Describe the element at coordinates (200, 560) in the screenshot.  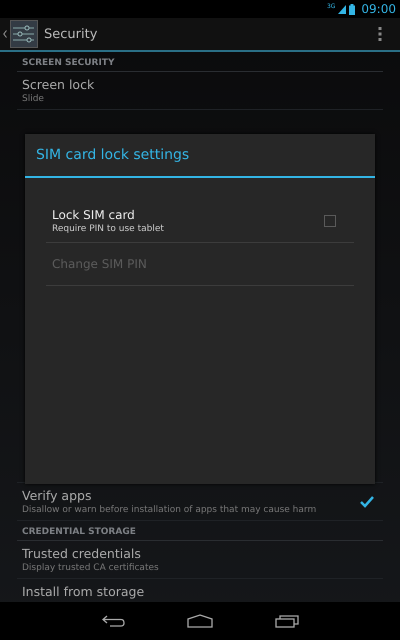
I see `settings-item: Trusted credentials Display trusted CA certificates` at that location.